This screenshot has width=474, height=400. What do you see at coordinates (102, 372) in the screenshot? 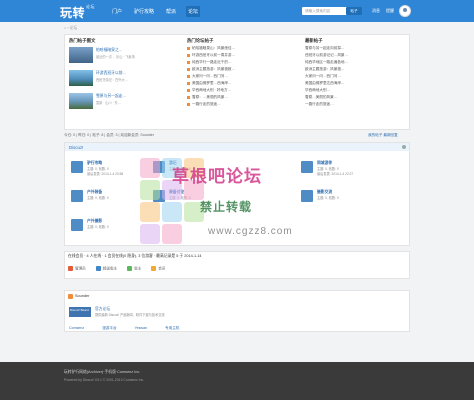
I see `footer-links: 玩转驴行网络(Archiver)·手机版·Comsenz Inc.` at bounding box center [102, 372].